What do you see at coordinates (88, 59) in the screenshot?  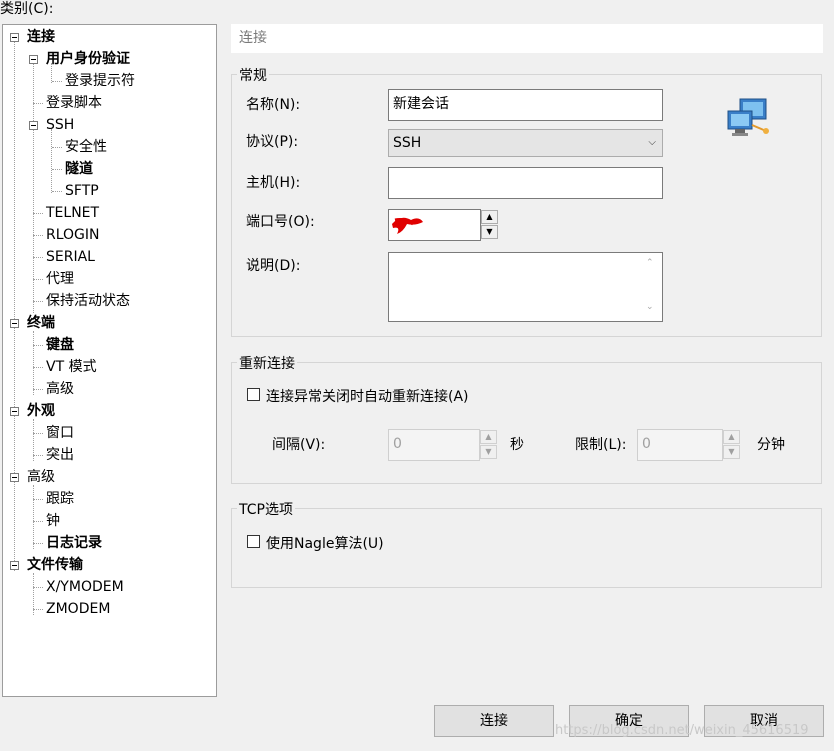 I see `tree-item: 用户身份验证` at bounding box center [88, 59].